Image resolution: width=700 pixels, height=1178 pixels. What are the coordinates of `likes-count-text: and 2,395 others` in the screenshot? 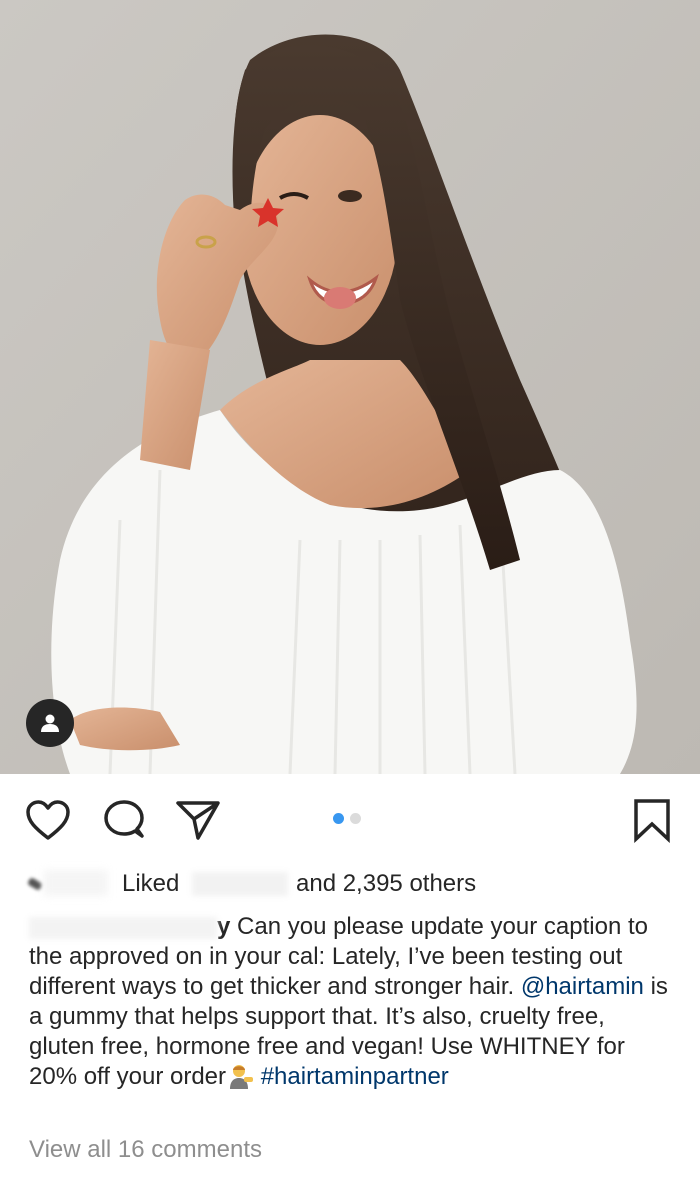 It's located at (386, 883).